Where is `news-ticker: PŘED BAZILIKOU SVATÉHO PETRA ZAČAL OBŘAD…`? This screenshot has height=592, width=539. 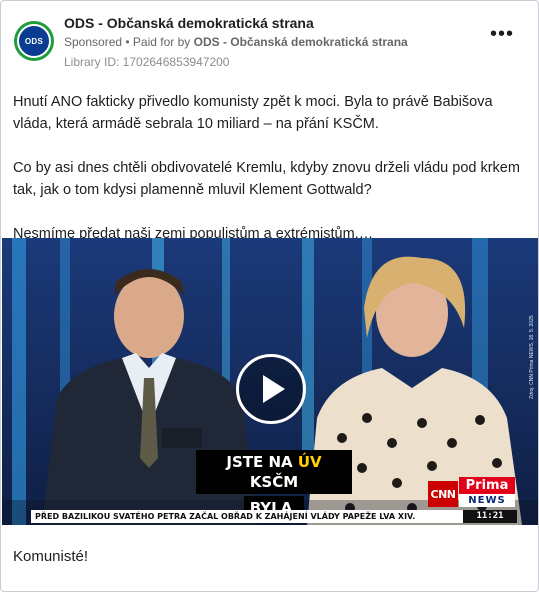 news-ticker: PŘED BAZILIKOU SVATÉHO PETRA ZAČAL OBŘAD… is located at coordinates (274, 516).